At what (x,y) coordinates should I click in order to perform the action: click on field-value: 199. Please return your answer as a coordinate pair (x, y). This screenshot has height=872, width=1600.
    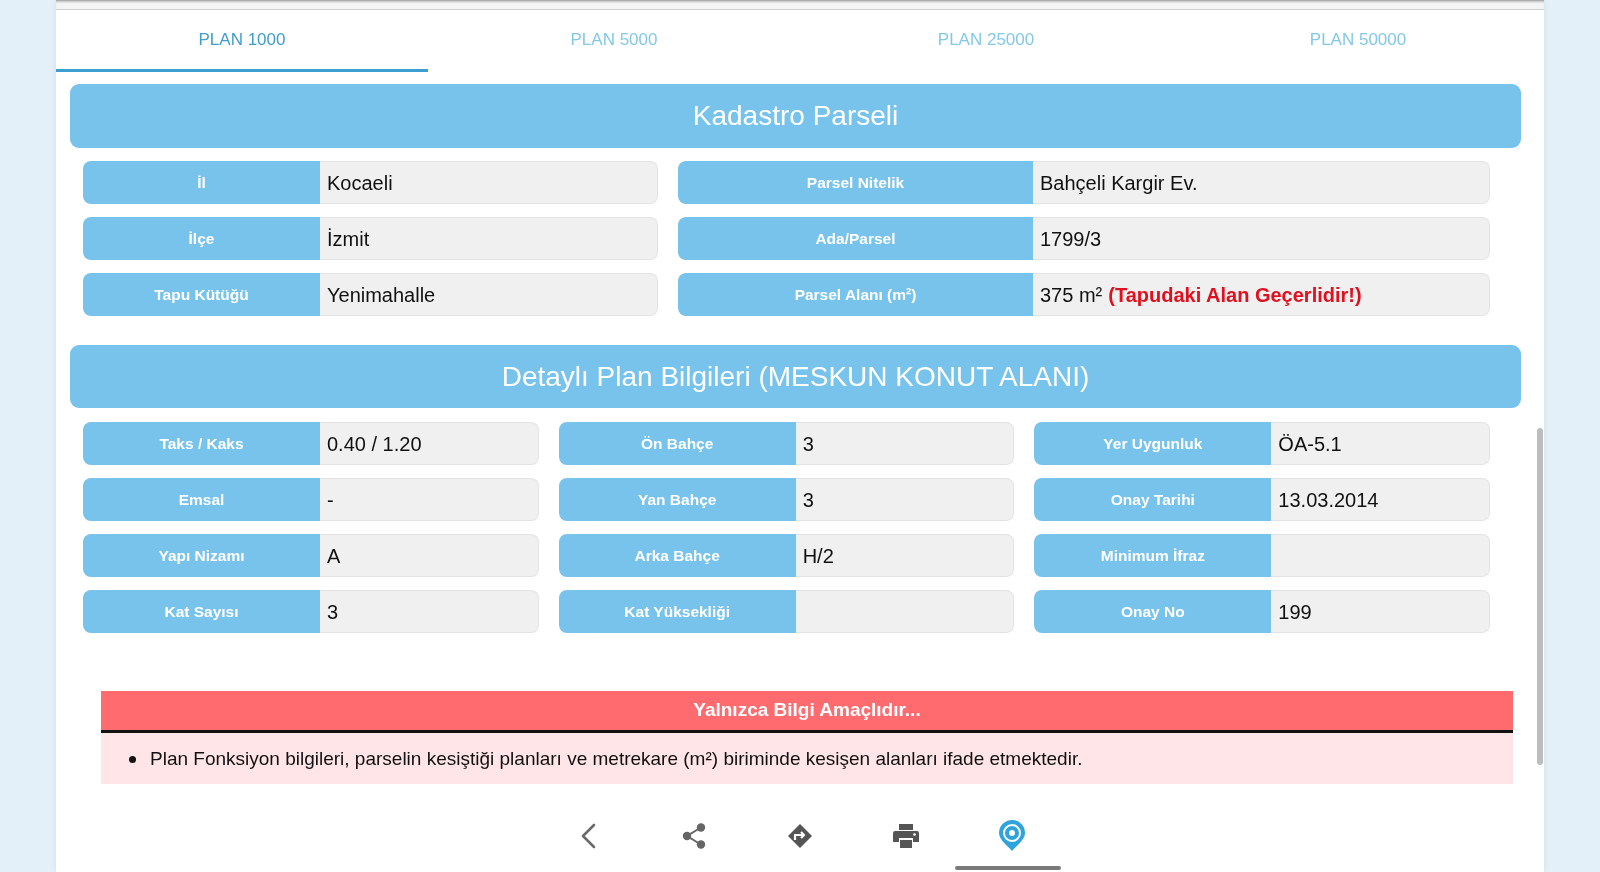
    Looking at the image, I should click on (1295, 612).